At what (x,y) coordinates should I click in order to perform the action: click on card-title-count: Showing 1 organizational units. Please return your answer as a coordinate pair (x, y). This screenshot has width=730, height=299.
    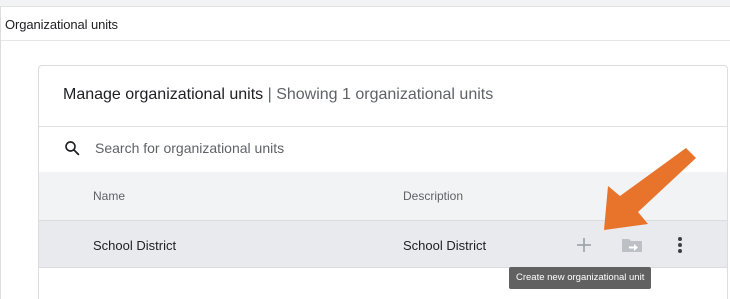
    Looking at the image, I should click on (385, 94).